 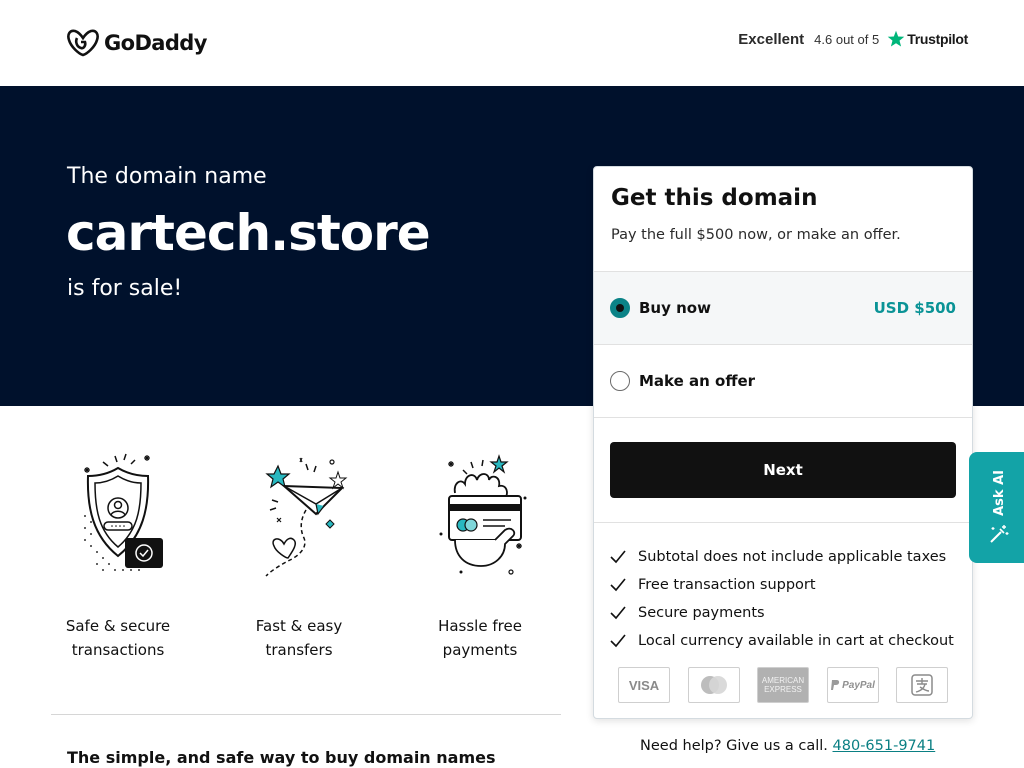 I want to click on radio-make-offer, so click(x=620, y=381).